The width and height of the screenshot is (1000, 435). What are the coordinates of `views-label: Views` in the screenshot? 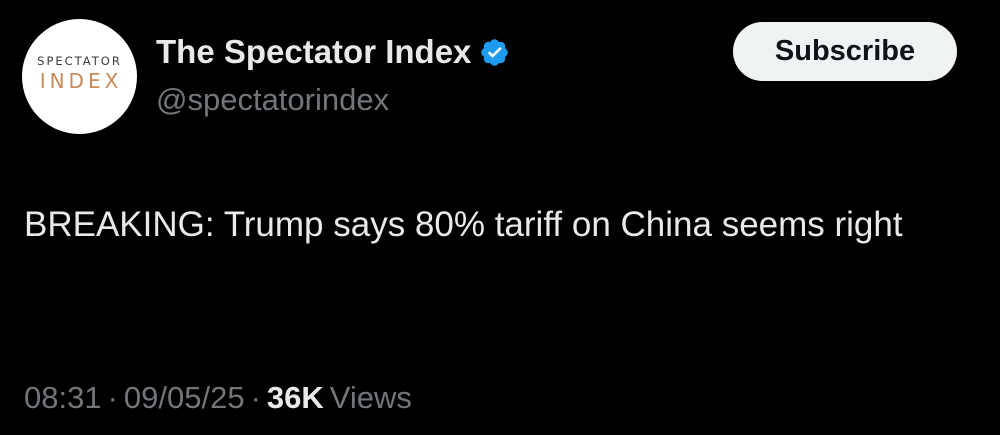 It's located at (370, 397).